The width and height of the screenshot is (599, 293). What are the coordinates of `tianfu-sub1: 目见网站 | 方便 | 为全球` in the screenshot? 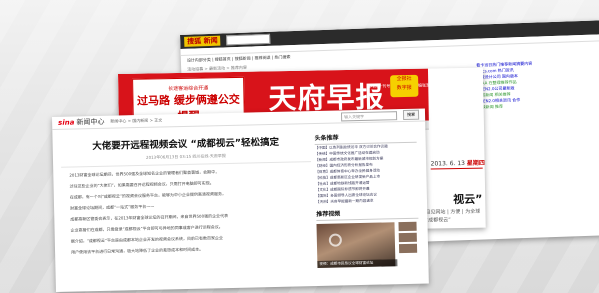 It's located at (453, 212).